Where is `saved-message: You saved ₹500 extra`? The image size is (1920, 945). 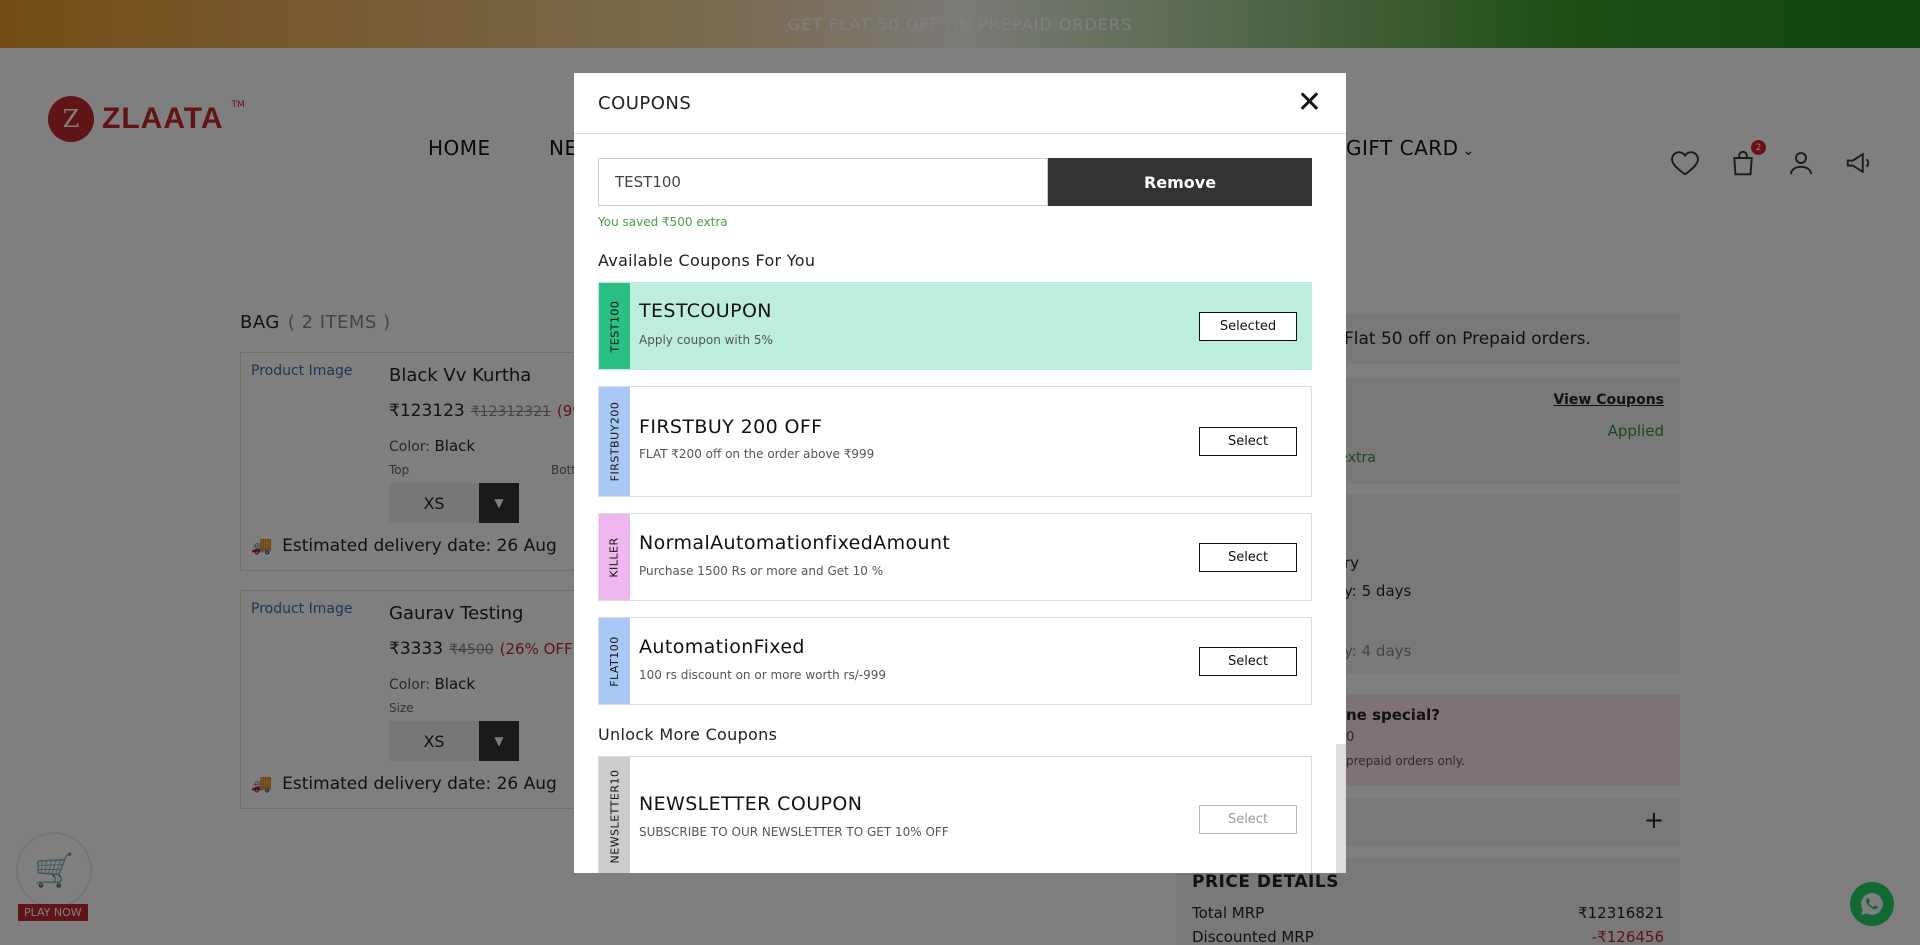 saved-message: You saved ₹500 extra is located at coordinates (663, 222).